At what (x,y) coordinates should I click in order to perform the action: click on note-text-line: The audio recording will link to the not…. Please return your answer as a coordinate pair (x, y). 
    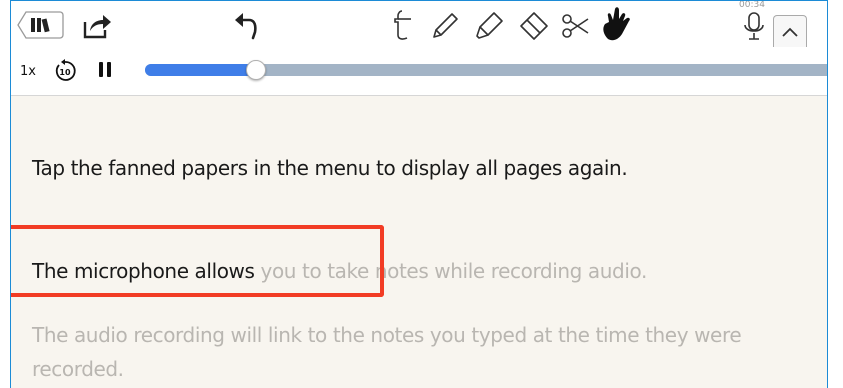
    Looking at the image, I should click on (387, 335).